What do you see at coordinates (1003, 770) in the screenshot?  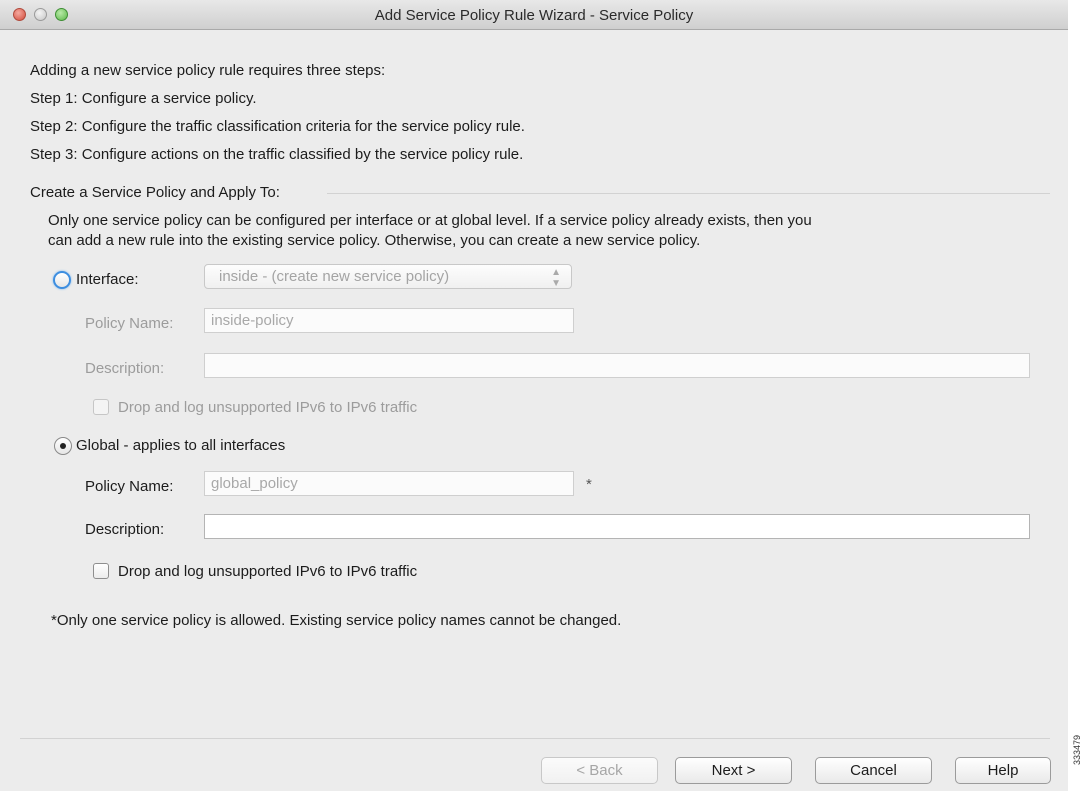 I see `help-button: Help` at bounding box center [1003, 770].